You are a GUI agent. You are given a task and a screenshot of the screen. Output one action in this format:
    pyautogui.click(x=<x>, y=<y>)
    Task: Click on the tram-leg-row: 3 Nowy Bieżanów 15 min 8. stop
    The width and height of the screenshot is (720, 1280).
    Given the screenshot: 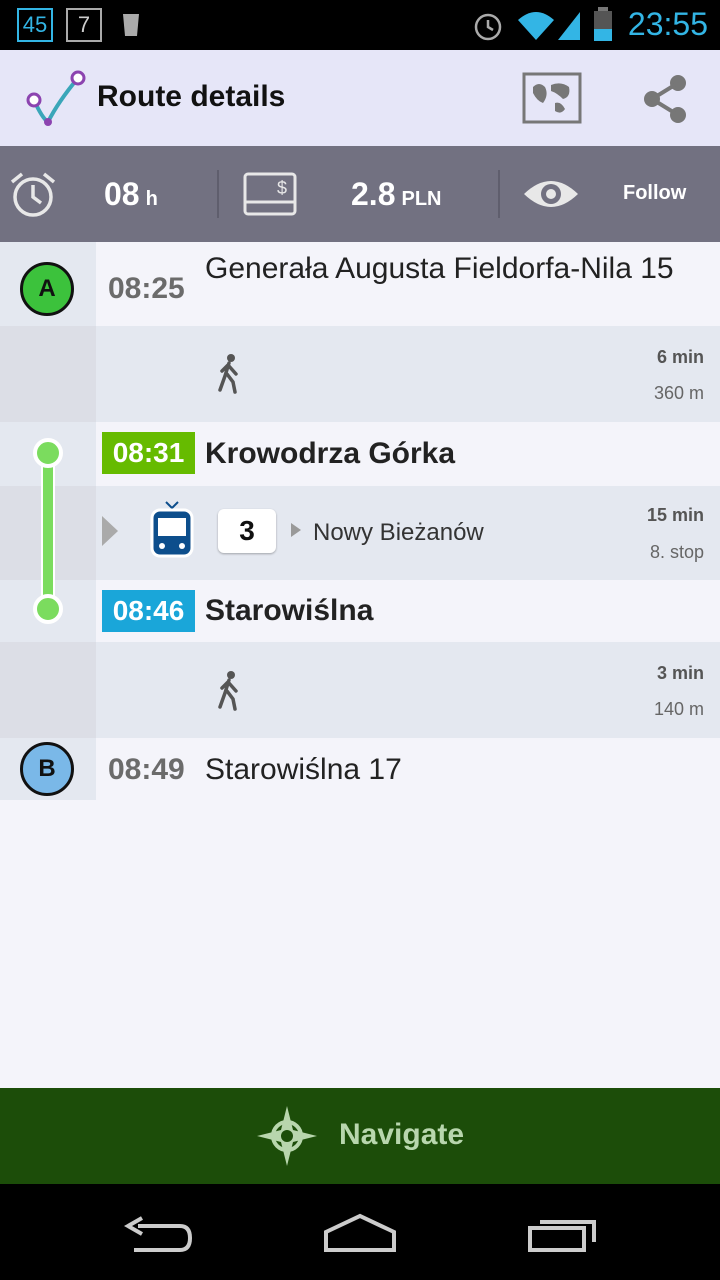 What is the action you would take?
    pyautogui.click(x=360, y=533)
    